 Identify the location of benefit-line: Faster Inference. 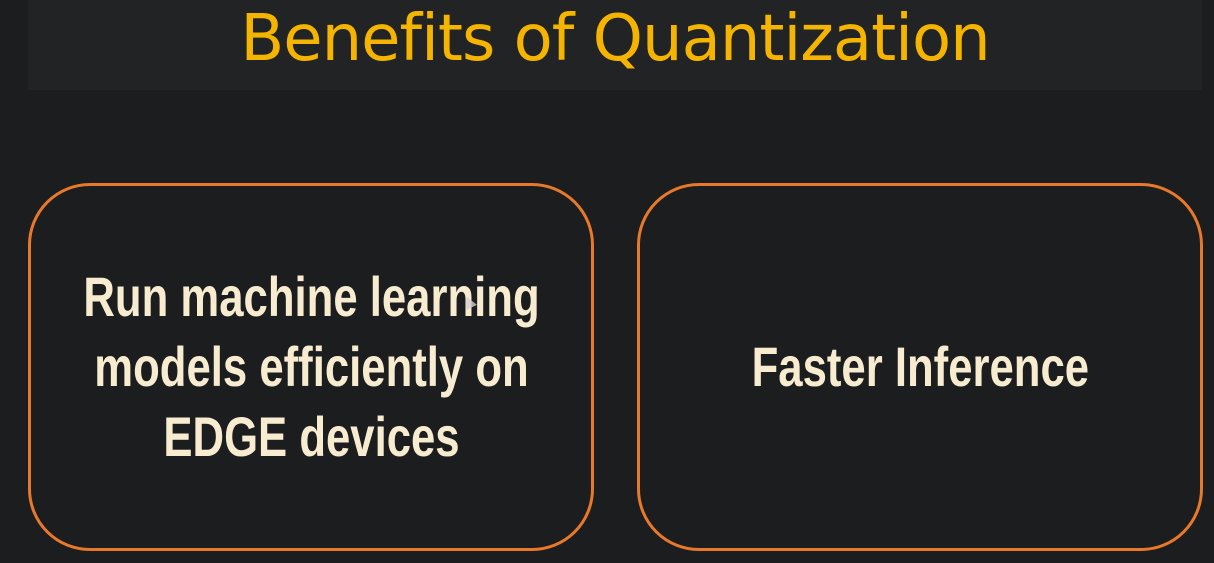
(920, 366).